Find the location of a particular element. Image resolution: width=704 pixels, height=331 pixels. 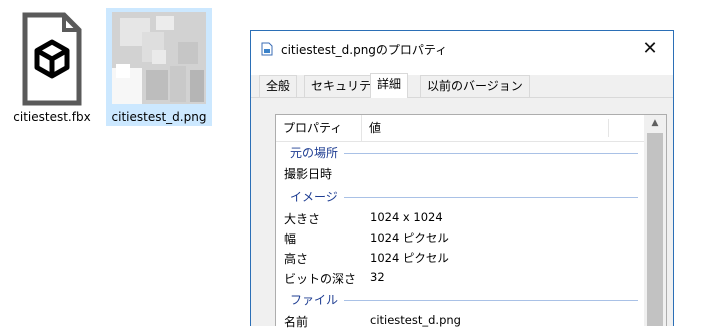

scroll-up-button: ▲ is located at coordinates (655, 123).